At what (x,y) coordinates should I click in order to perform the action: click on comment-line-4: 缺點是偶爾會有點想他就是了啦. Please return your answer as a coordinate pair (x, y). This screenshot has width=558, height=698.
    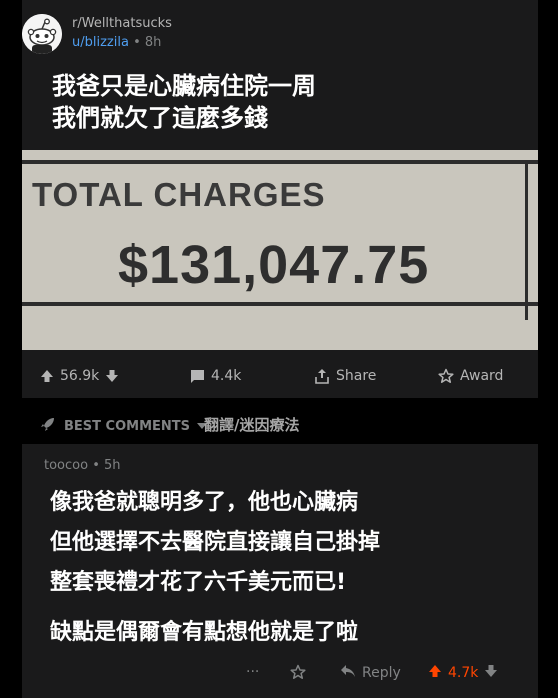
    Looking at the image, I should click on (204, 632).